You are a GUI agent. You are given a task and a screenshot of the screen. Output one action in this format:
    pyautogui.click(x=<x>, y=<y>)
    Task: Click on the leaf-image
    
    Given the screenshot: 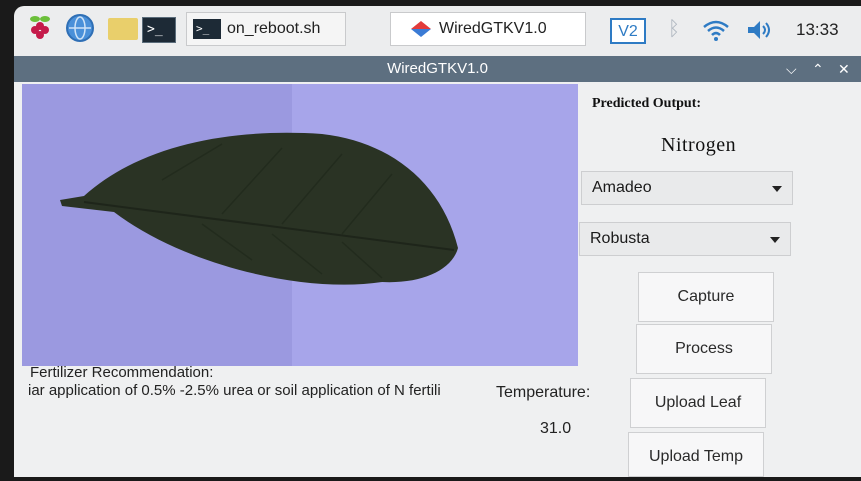 What is the action you would take?
    pyautogui.click(x=259, y=208)
    